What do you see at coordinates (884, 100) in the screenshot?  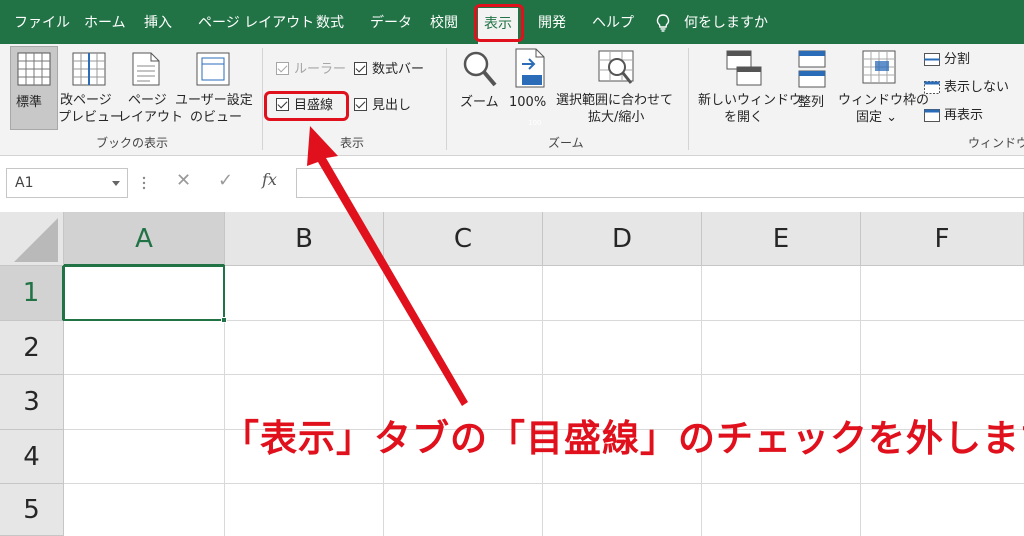 I see `freeze-panes-label-1: ウィンドウ枠の` at bounding box center [884, 100].